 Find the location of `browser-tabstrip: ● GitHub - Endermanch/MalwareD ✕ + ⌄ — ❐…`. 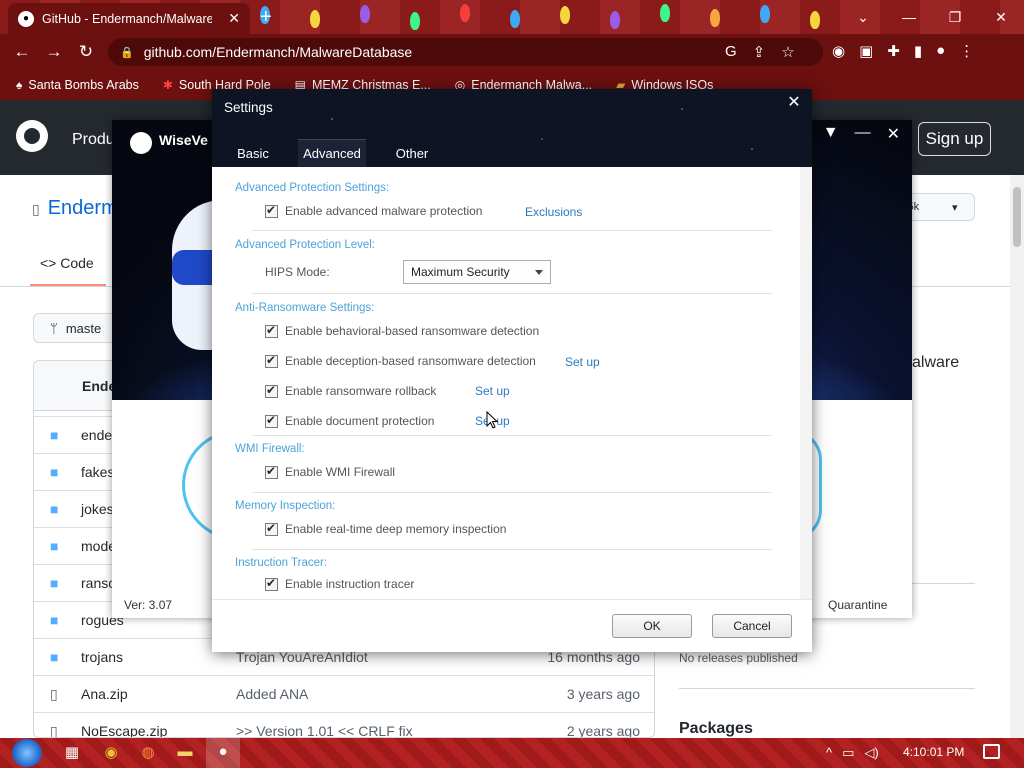

browser-tabstrip: ● GitHub - Endermanch/MalwareD ✕ + ⌄ — ❐… is located at coordinates (512, 17).